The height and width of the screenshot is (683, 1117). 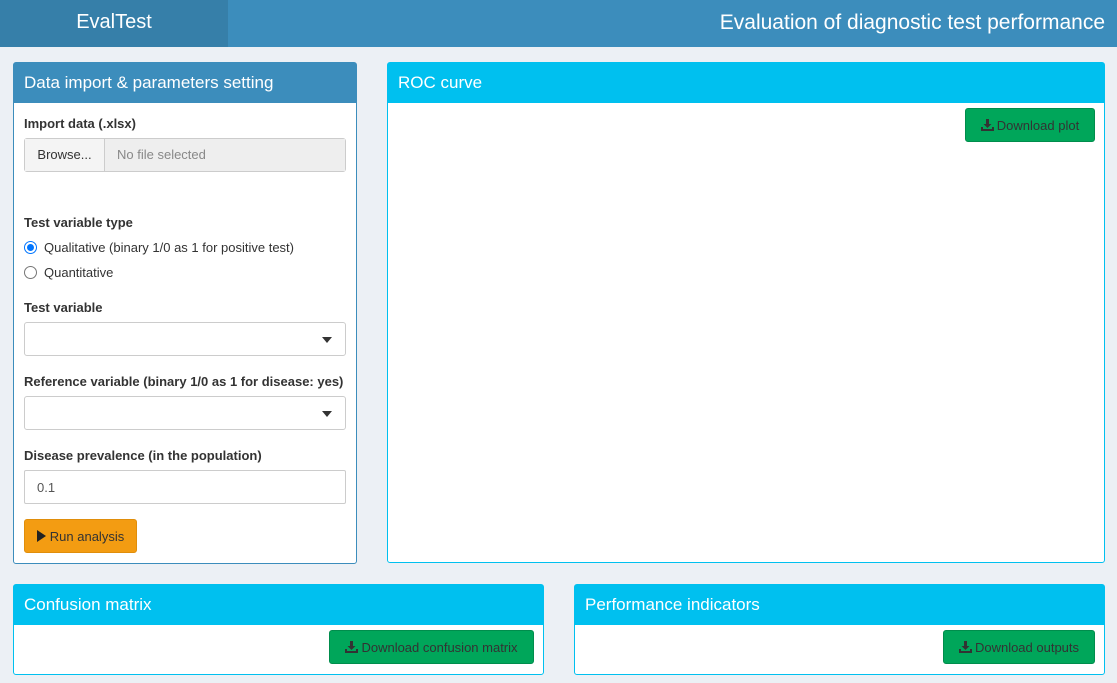 I want to click on radio-qualitative-circle, so click(x=30, y=247).